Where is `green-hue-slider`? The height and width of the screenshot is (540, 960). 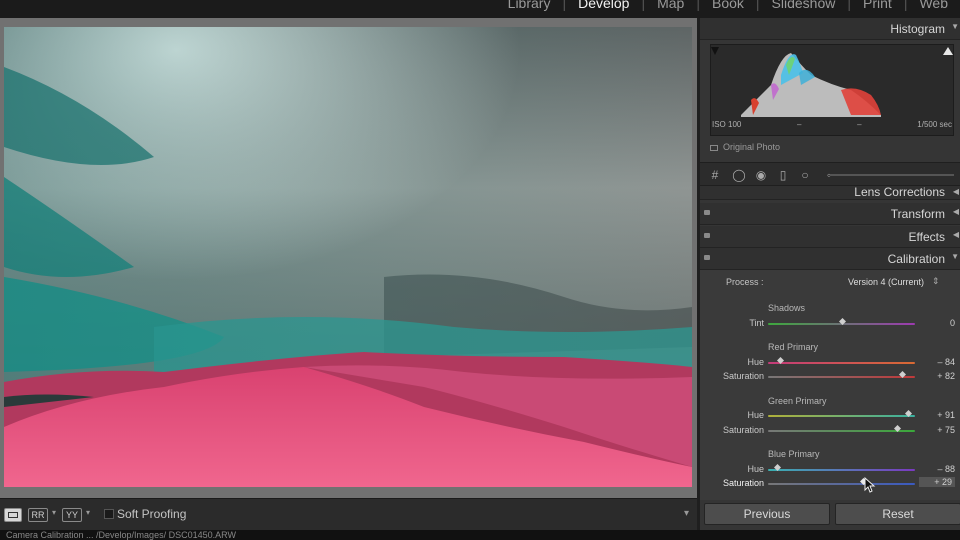 green-hue-slider is located at coordinates (841, 416).